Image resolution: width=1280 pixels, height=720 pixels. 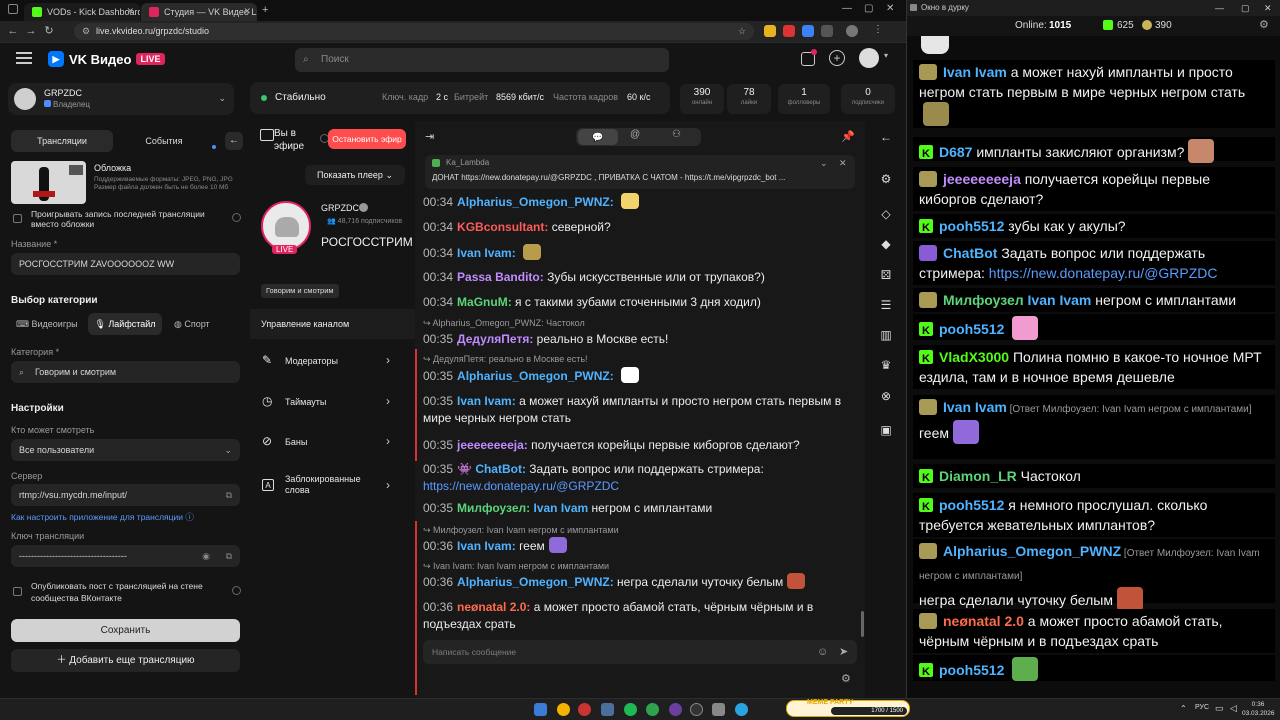 What do you see at coordinates (265, 10) in the screenshot?
I see `new-tab-button: +` at bounding box center [265, 10].